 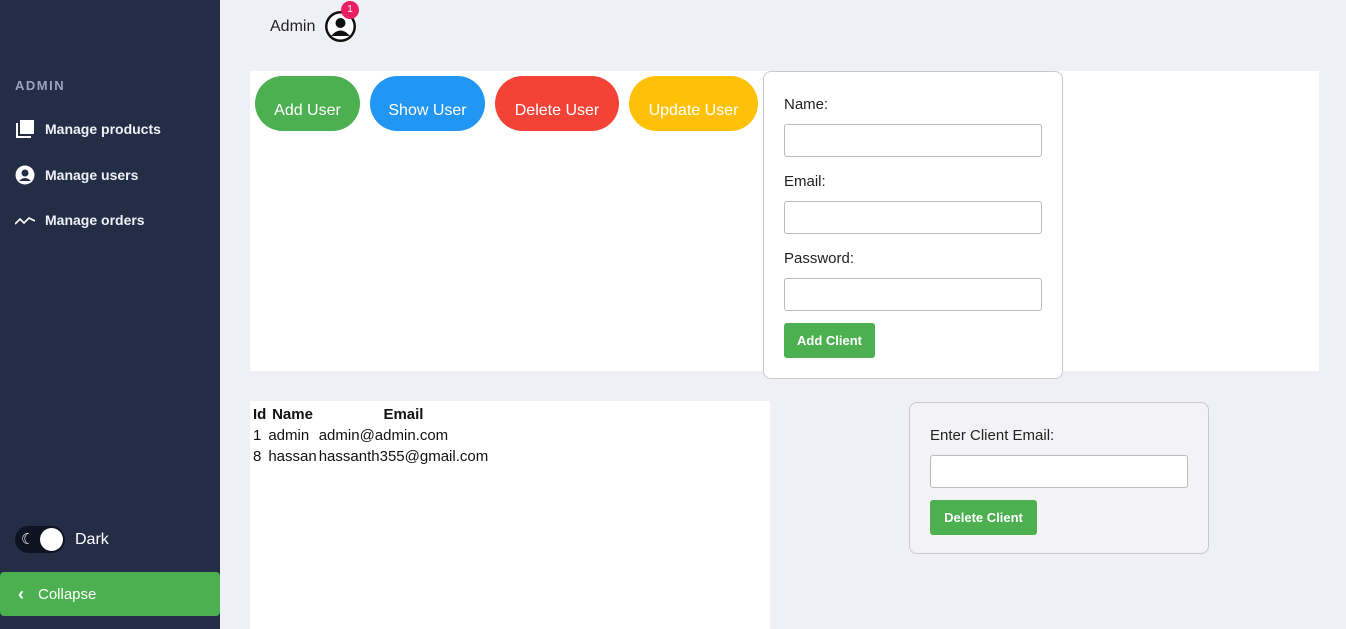 I want to click on admin-name: Admin, so click(x=293, y=26).